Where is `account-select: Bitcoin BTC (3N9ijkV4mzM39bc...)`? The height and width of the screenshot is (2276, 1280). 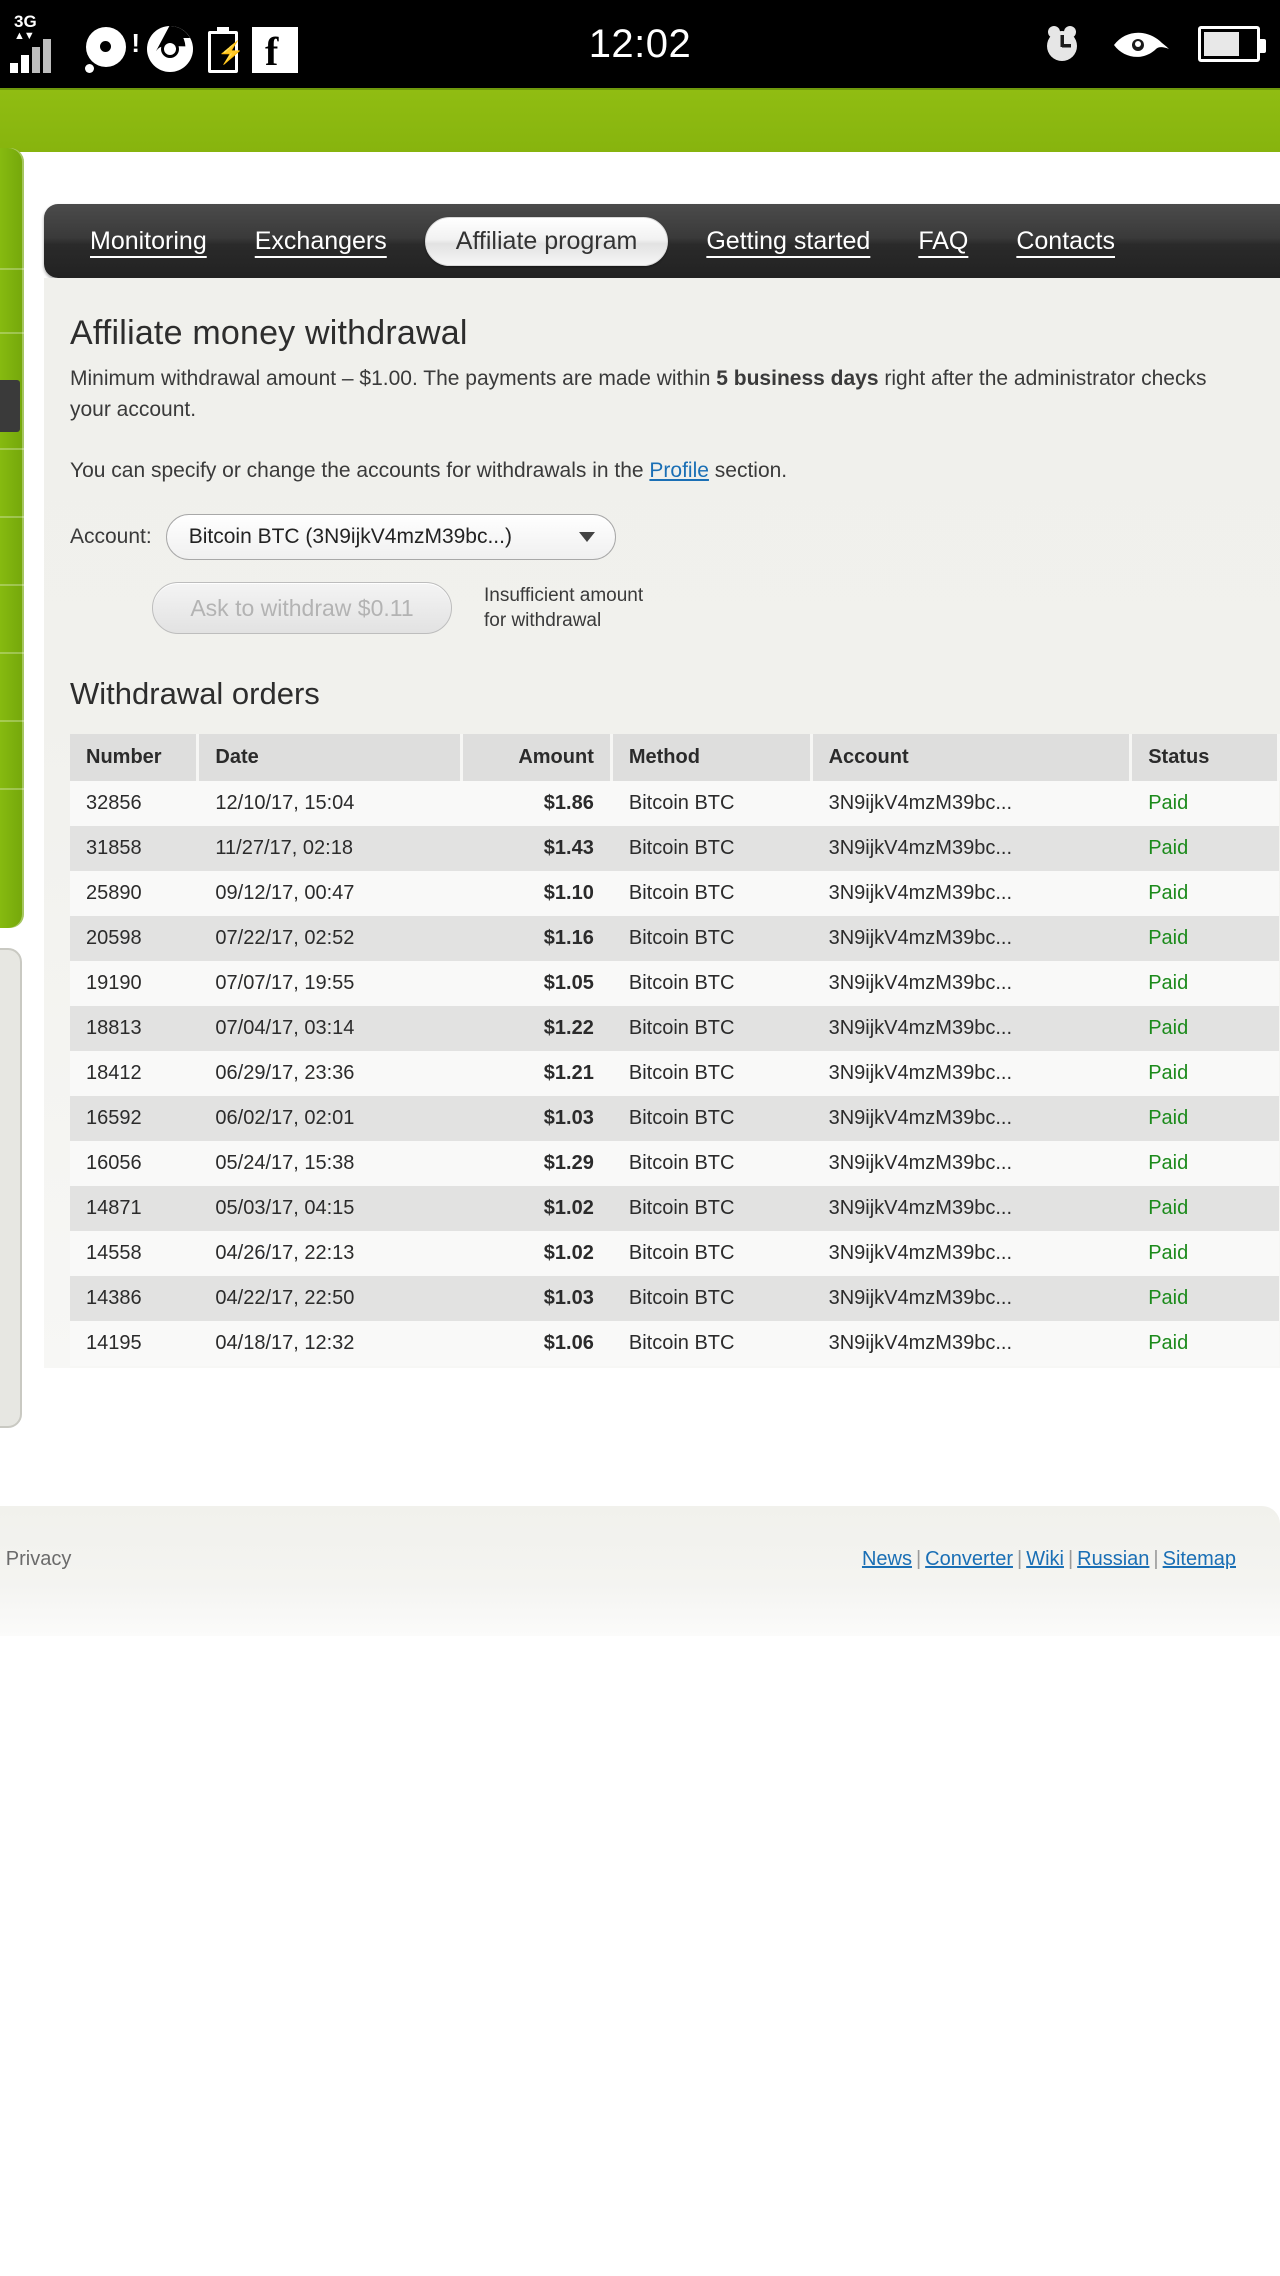 account-select: Bitcoin BTC (3N9ijkV4mzM39bc...) is located at coordinates (390, 537).